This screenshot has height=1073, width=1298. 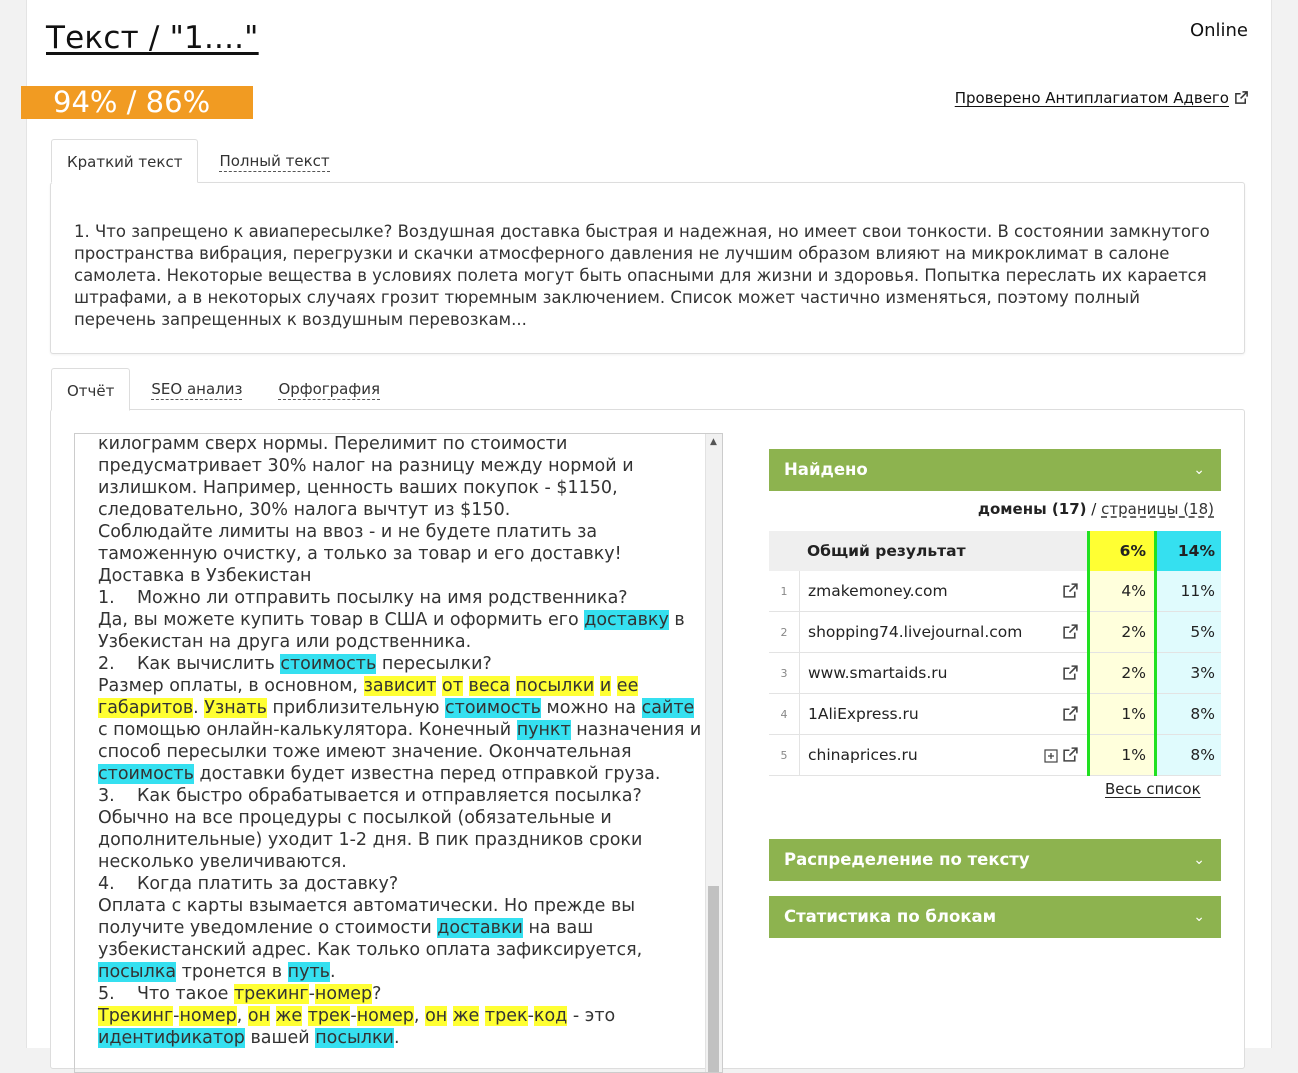 What do you see at coordinates (398, 972) in the screenshot?
I see `report-text-line: посылка тронется в путь.` at bounding box center [398, 972].